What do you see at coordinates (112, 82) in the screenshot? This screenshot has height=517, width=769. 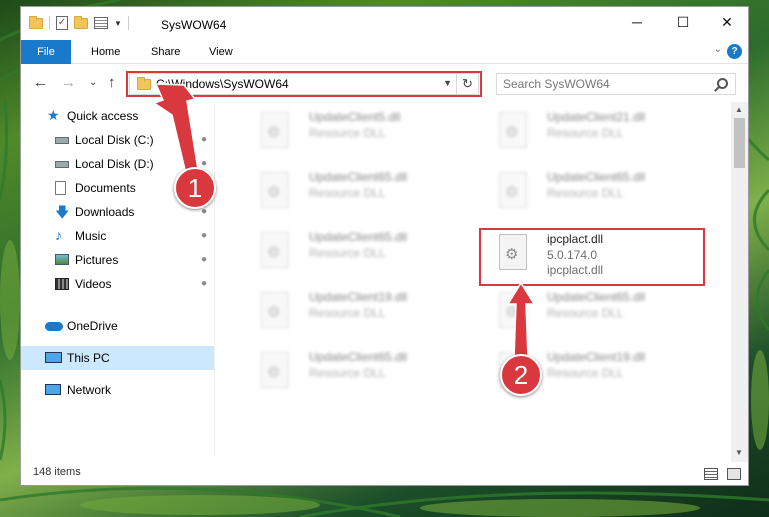 I see `up-button: ↑` at bounding box center [112, 82].